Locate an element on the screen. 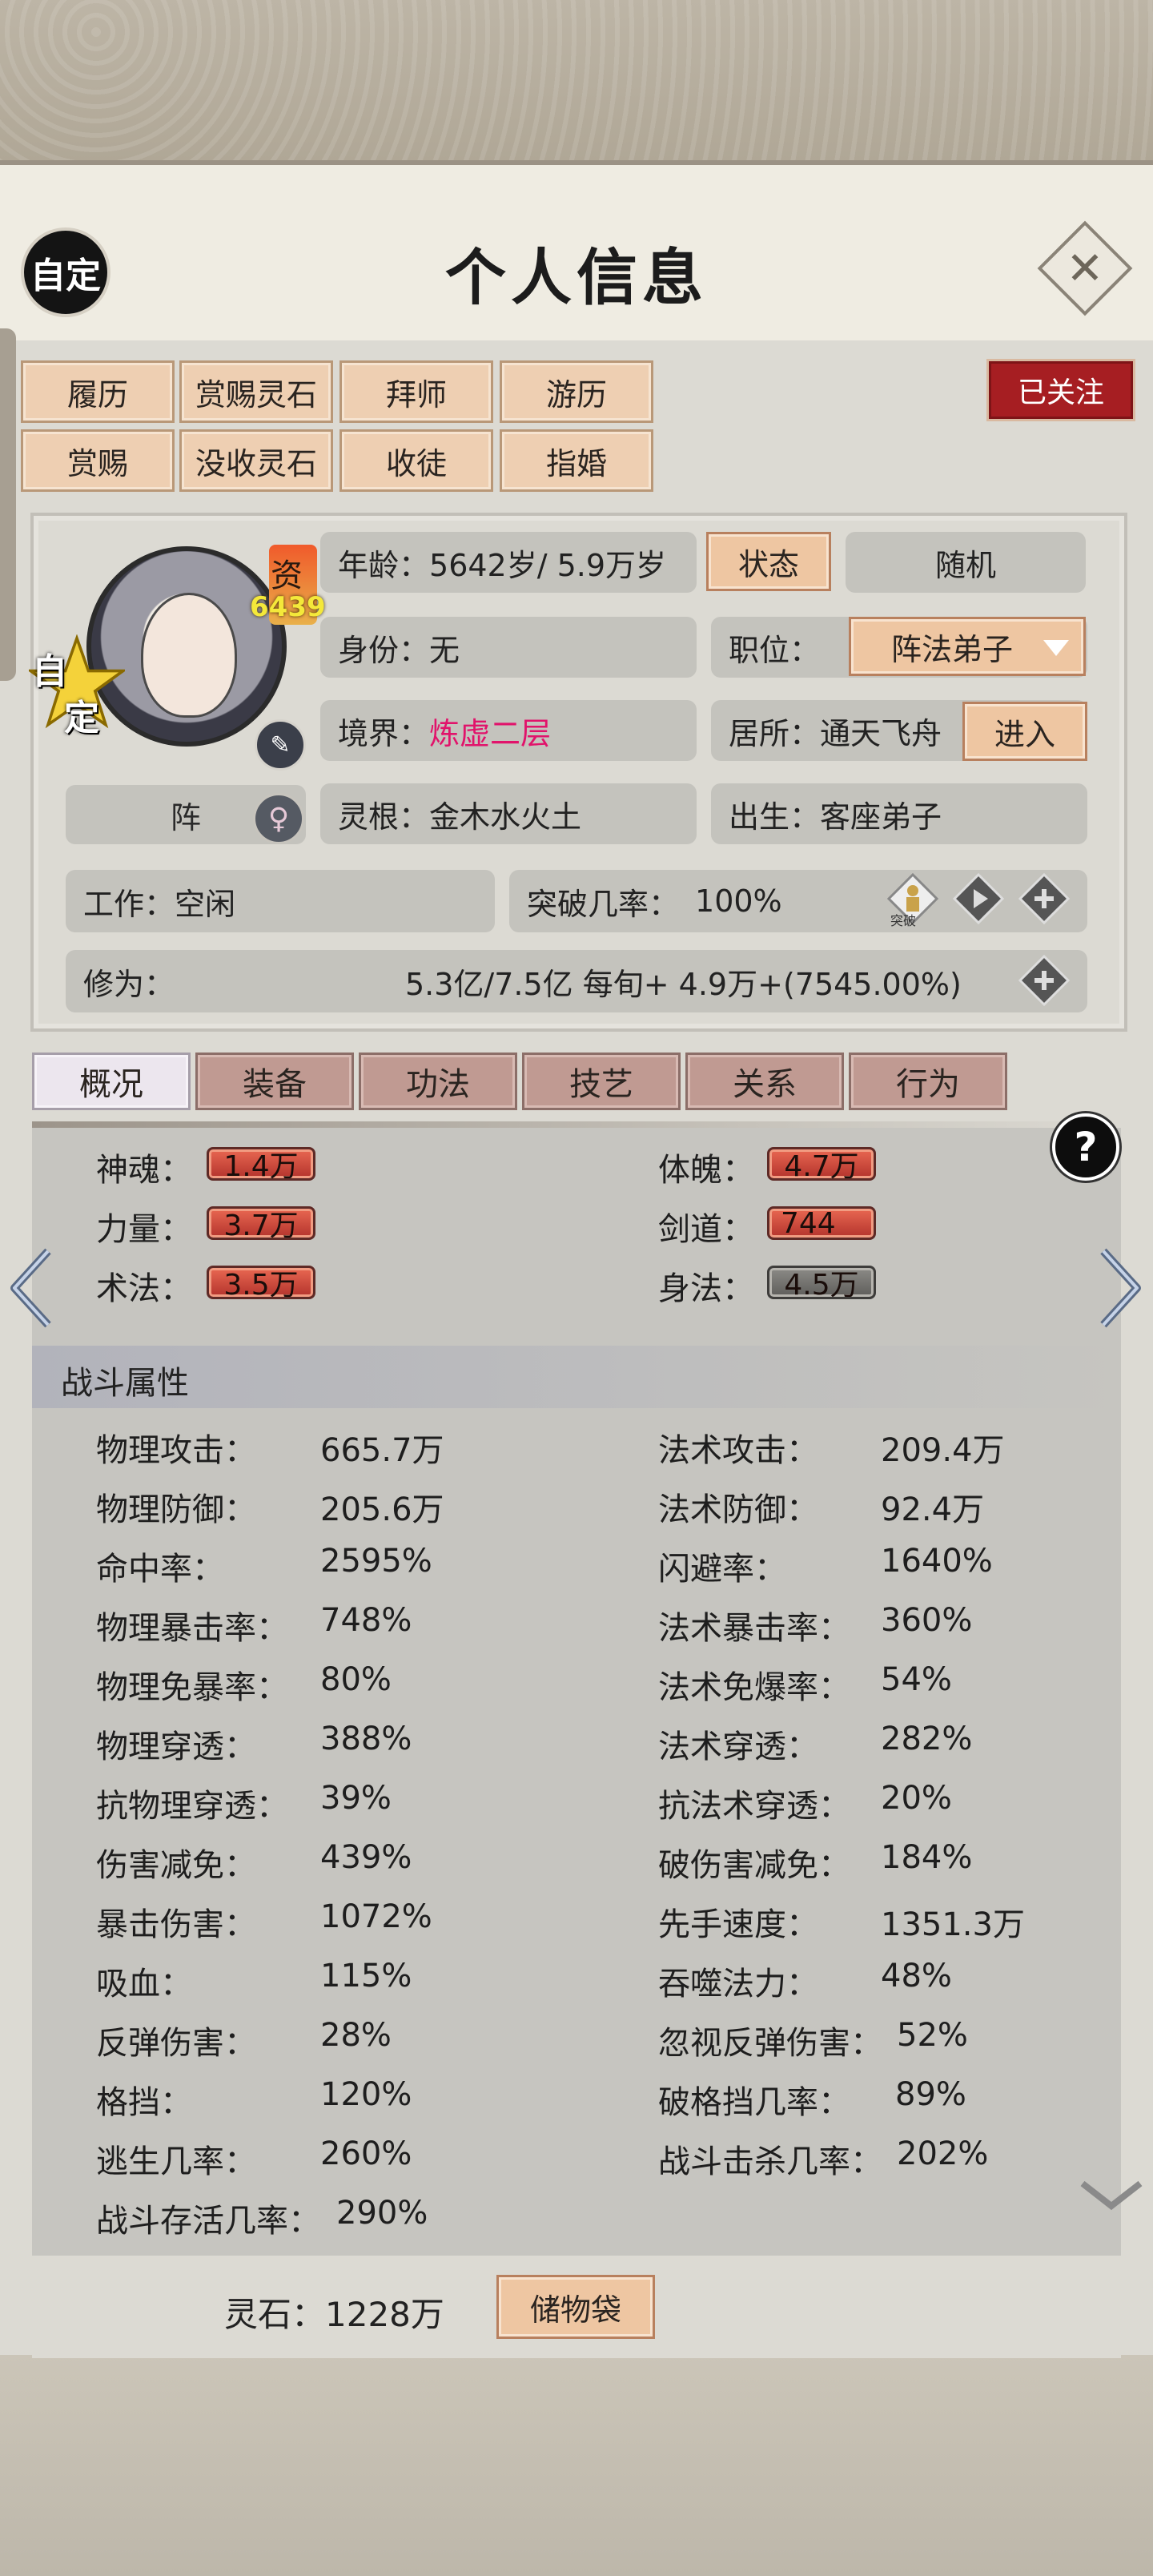 The width and height of the screenshot is (1153, 2576). combat-stat-value: 2595% is located at coordinates (376, 1562).